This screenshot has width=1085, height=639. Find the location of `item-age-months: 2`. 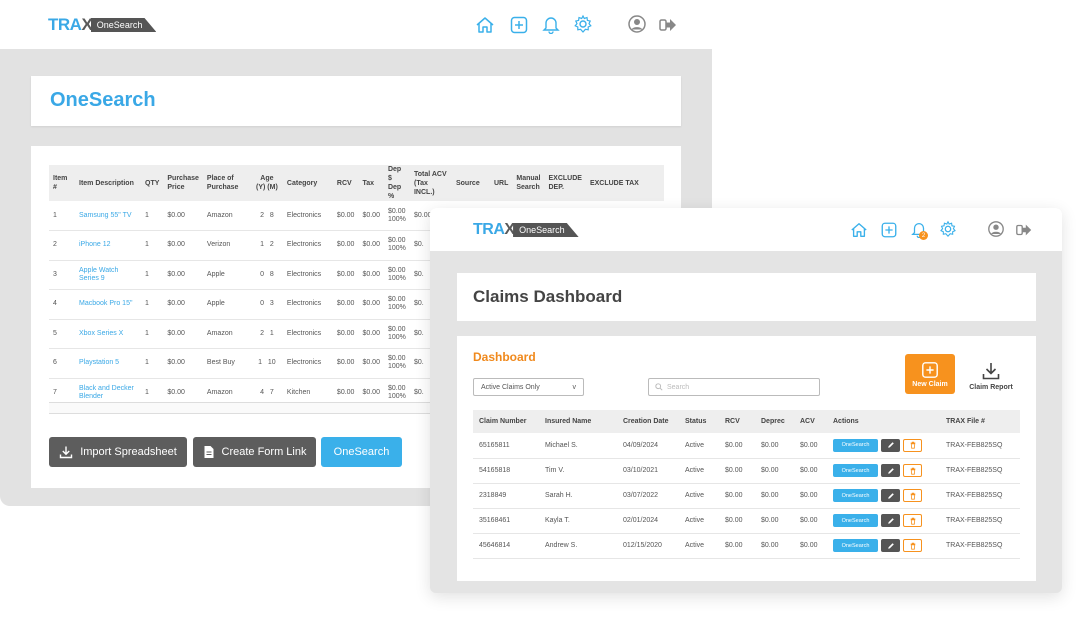

item-age-months: 2 is located at coordinates (271, 245).